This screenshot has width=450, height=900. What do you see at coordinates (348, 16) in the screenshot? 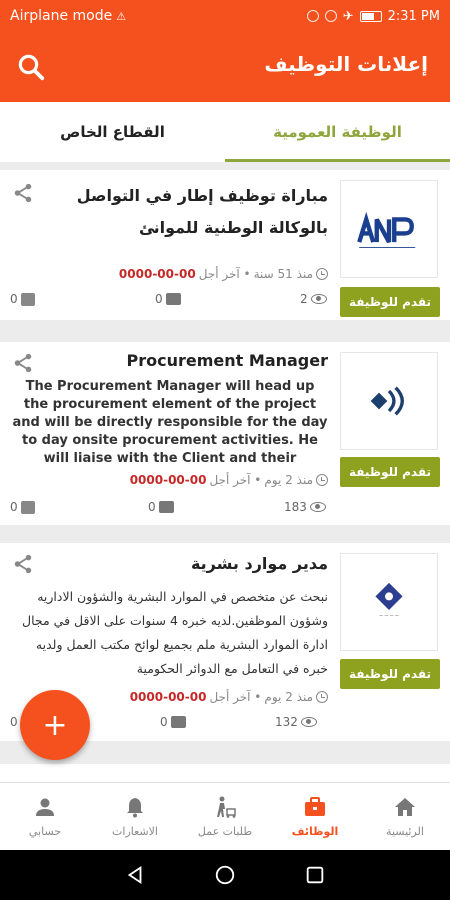
I see `airplane-icon: ✈` at bounding box center [348, 16].